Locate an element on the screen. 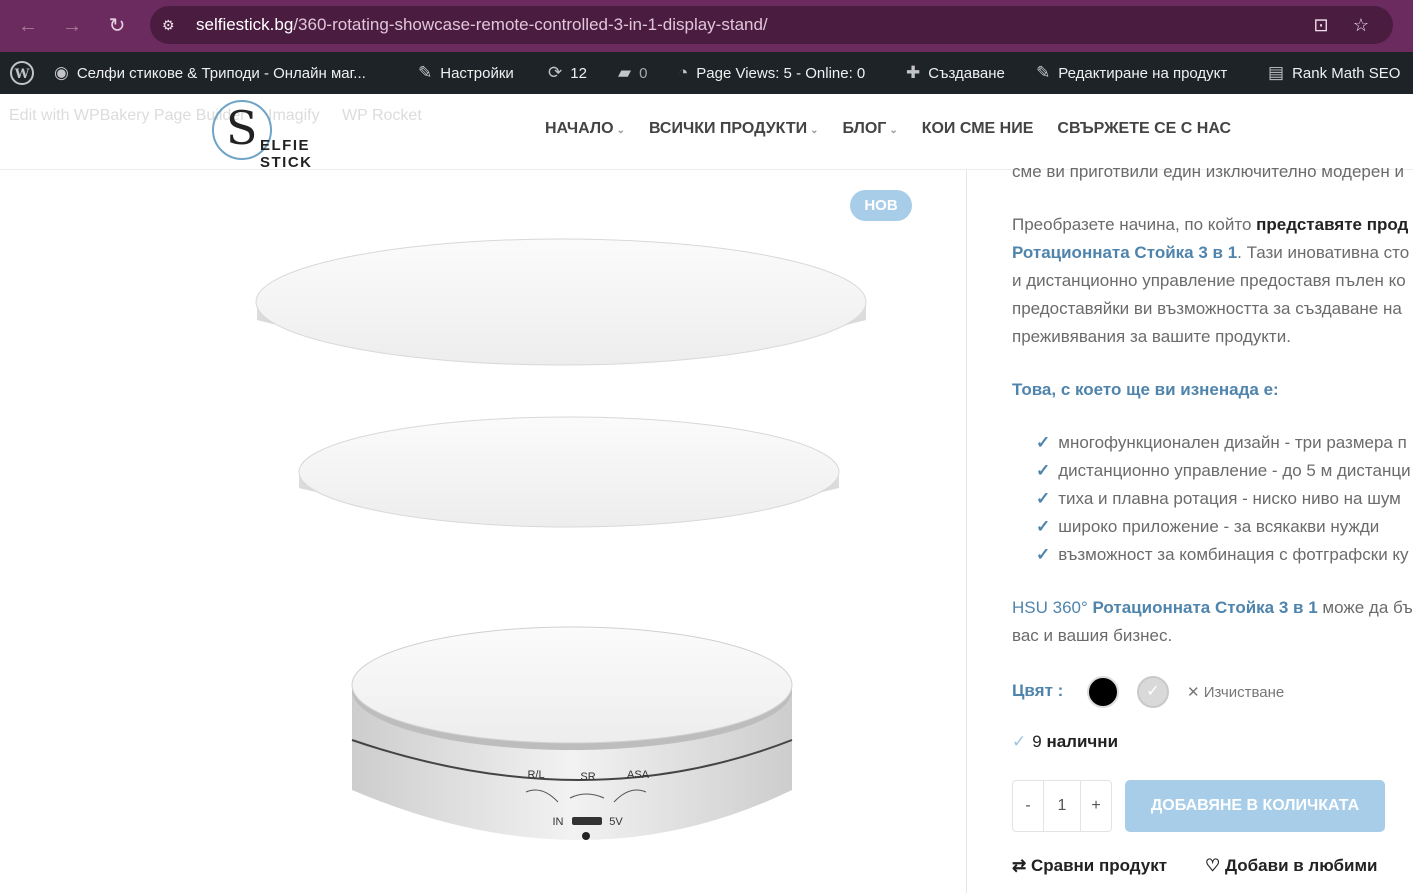 The image size is (1413, 893). add-to-cart-button: ДОБАВЯНЕ В КОЛИЧКАТА is located at coordinates (1255, 806).